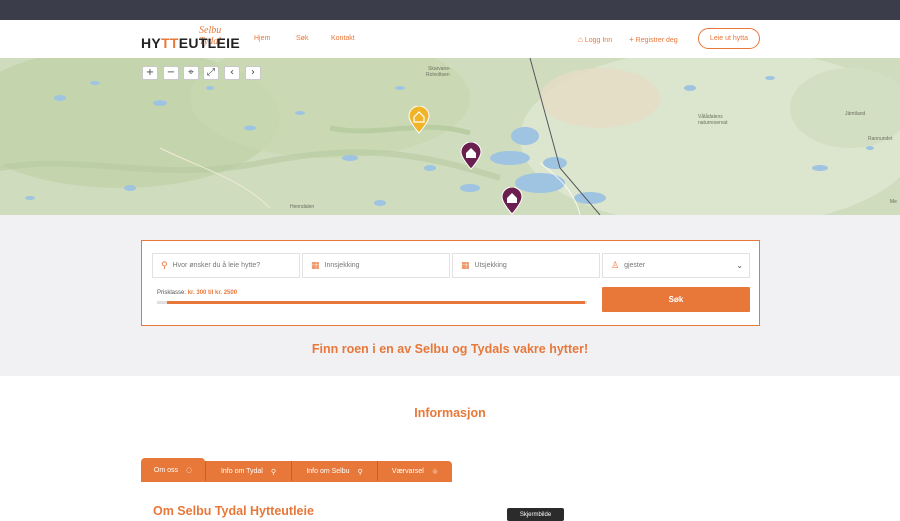  I want to click on login-link: ⌂ Logg Inn, so click(595, 39).